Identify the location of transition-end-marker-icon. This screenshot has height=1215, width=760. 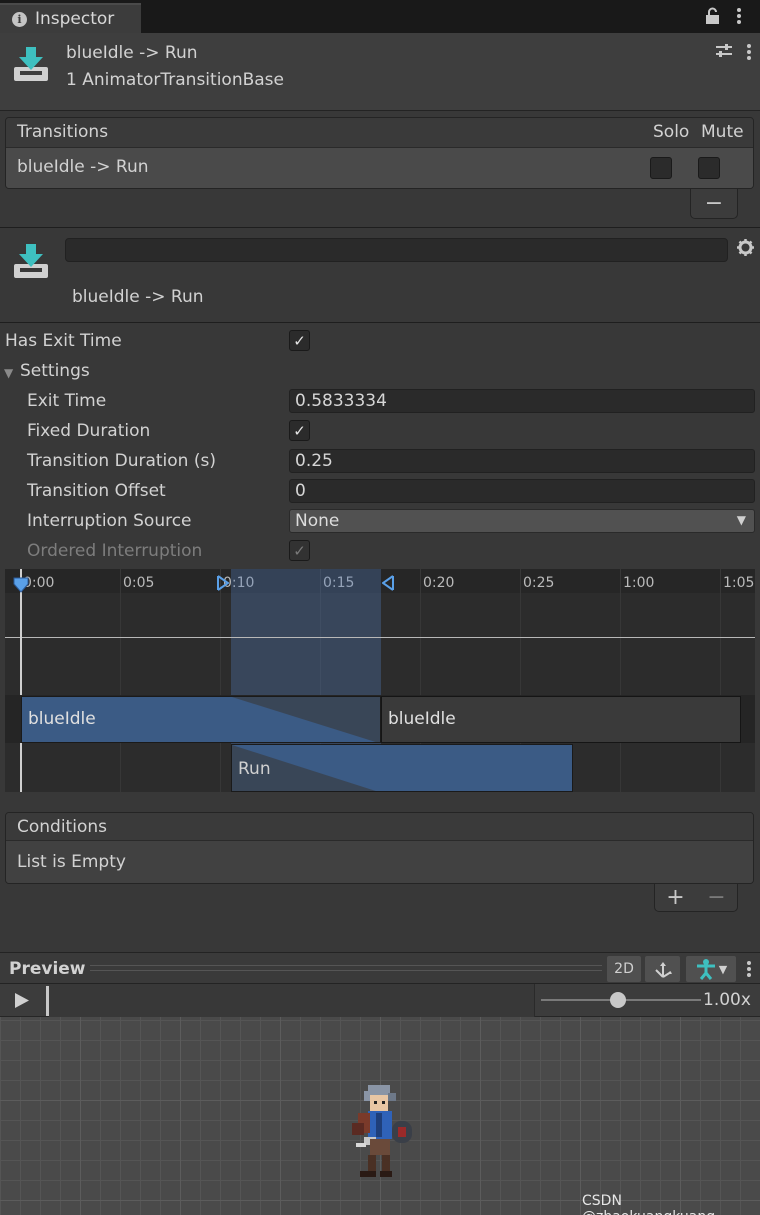
(388, 583).